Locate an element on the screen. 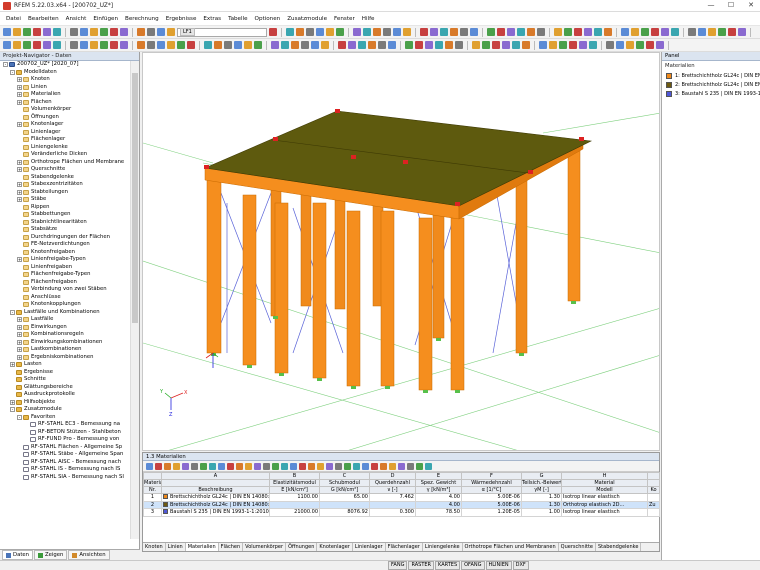  tab-ansichten: Ansichten is located at coordinates (89, 555).